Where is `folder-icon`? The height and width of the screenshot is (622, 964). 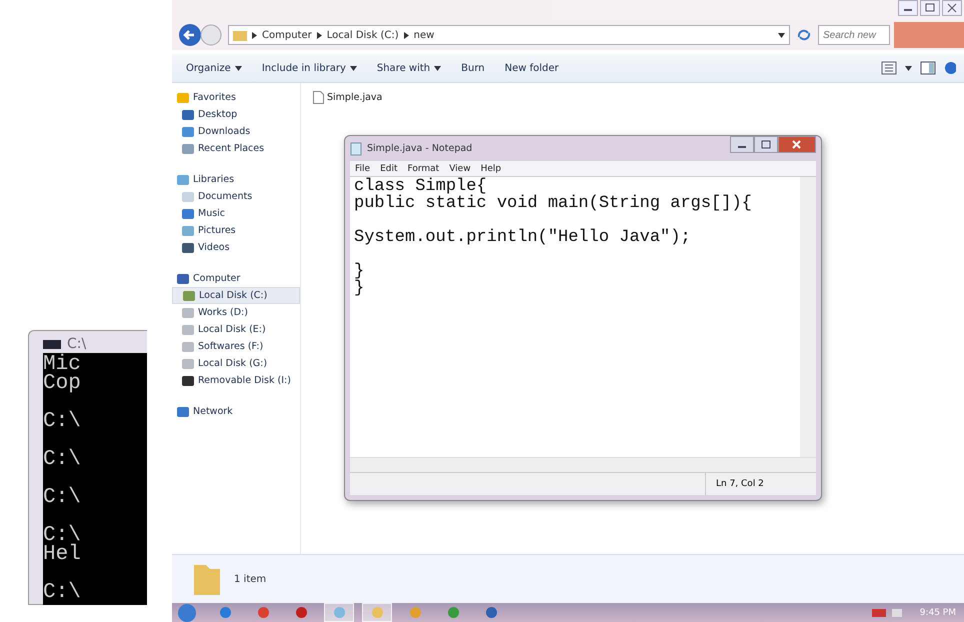 folder-icon is located at coordinates (240, 35).